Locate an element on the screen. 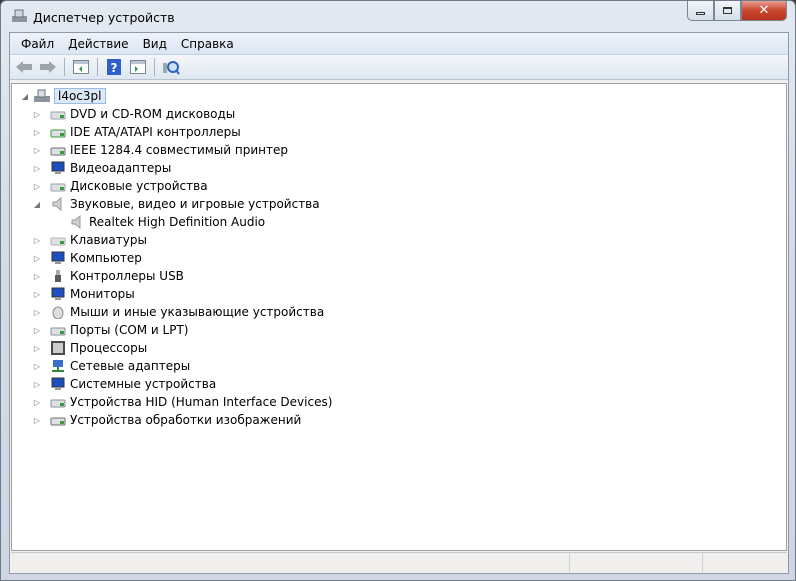 This screenshot has width=796, height=581. show-hide-console-tree-button is located at coordinates (81, 67).